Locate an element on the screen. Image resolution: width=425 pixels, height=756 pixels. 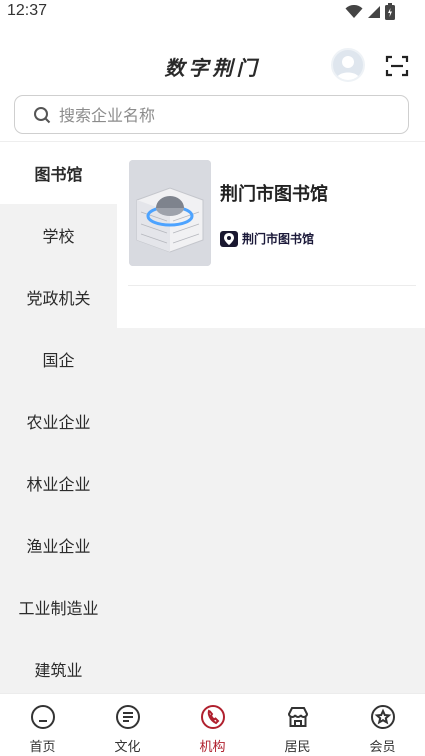
sidebar-item-construction: 建筑业 is located at coordinates (58, 665).